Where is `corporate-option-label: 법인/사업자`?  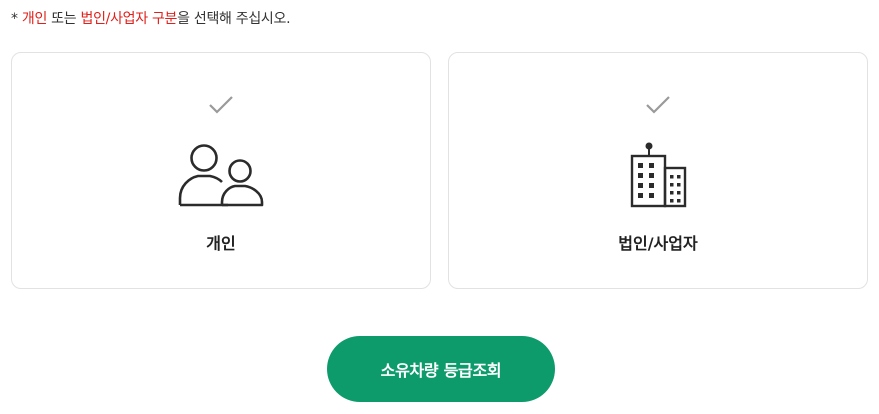 corporate-option-label: 법인/사업자 is located at coordinates (658, 243).